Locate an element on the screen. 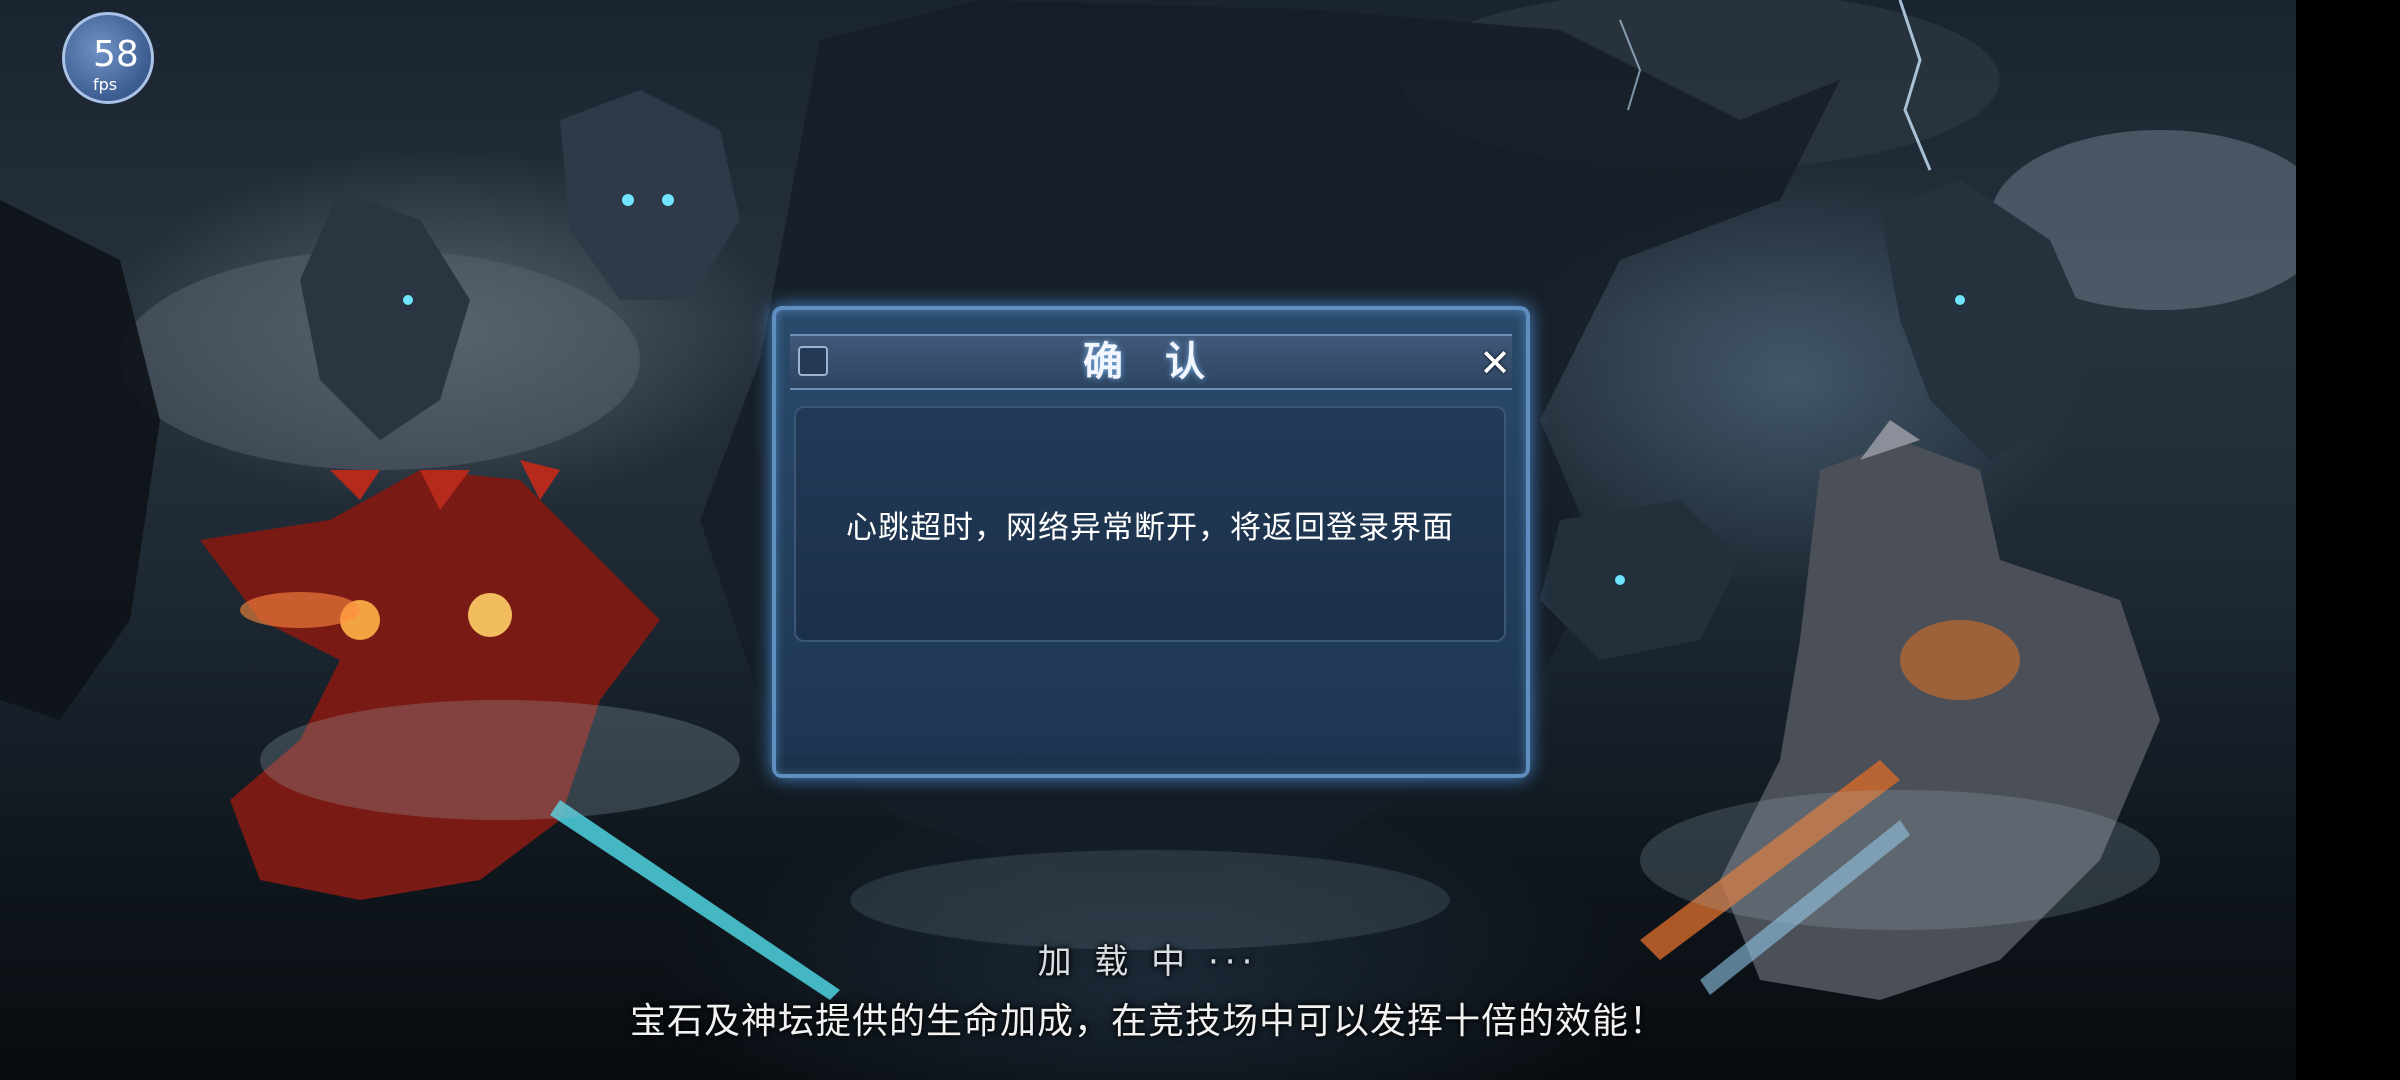  dialog-title: 确 认 is located at coordinates (1151, 362).